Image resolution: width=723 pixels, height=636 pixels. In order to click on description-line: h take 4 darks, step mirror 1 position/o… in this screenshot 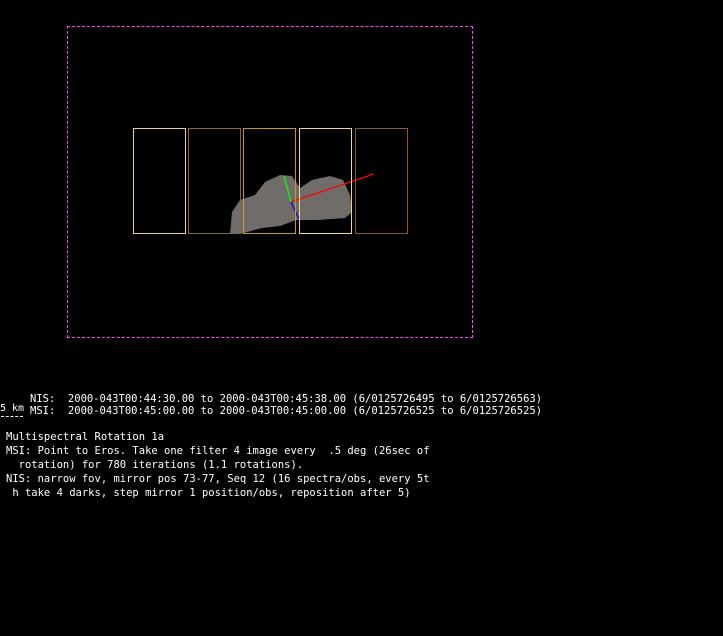, I will do `click(208, 493)`.